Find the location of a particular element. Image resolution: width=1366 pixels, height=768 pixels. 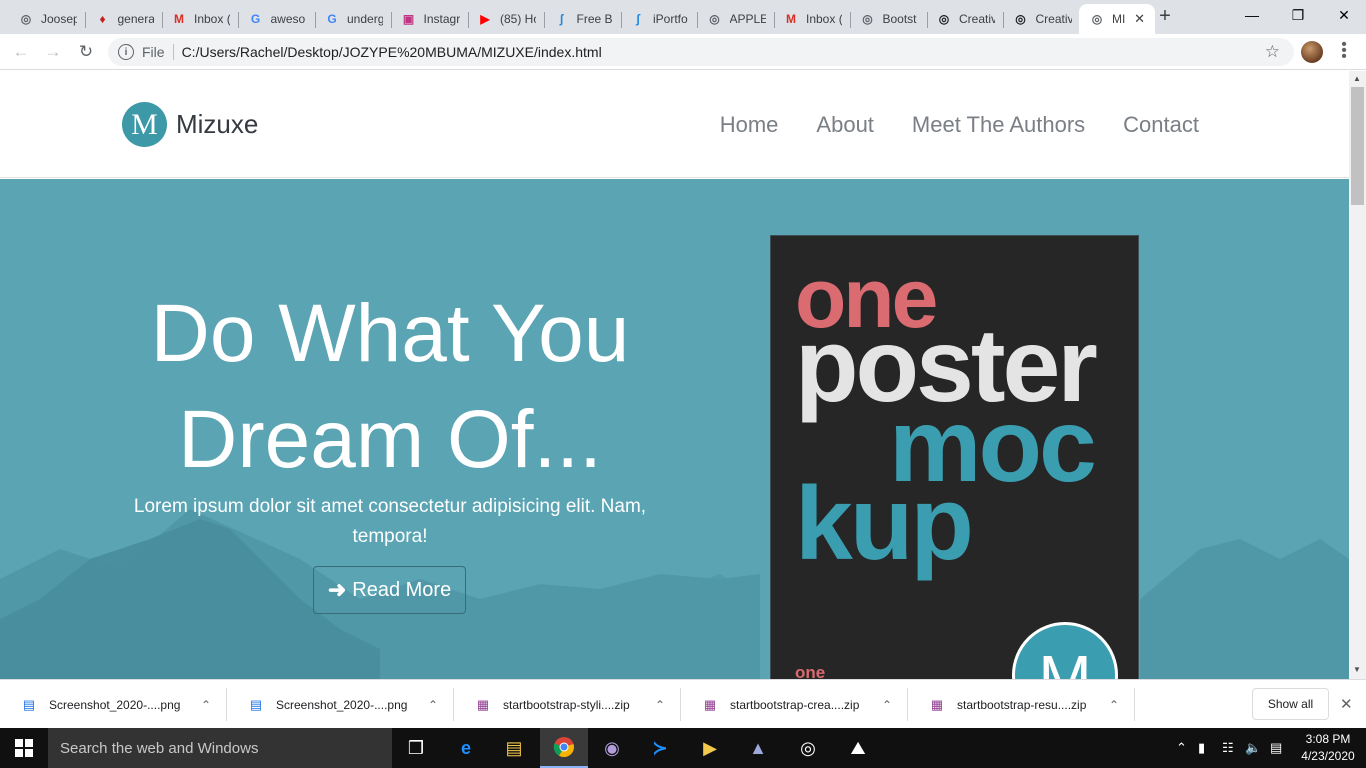

taskbar-clock: 3:08 PM 4/23/2020 is located at coordinates (1328, 748).